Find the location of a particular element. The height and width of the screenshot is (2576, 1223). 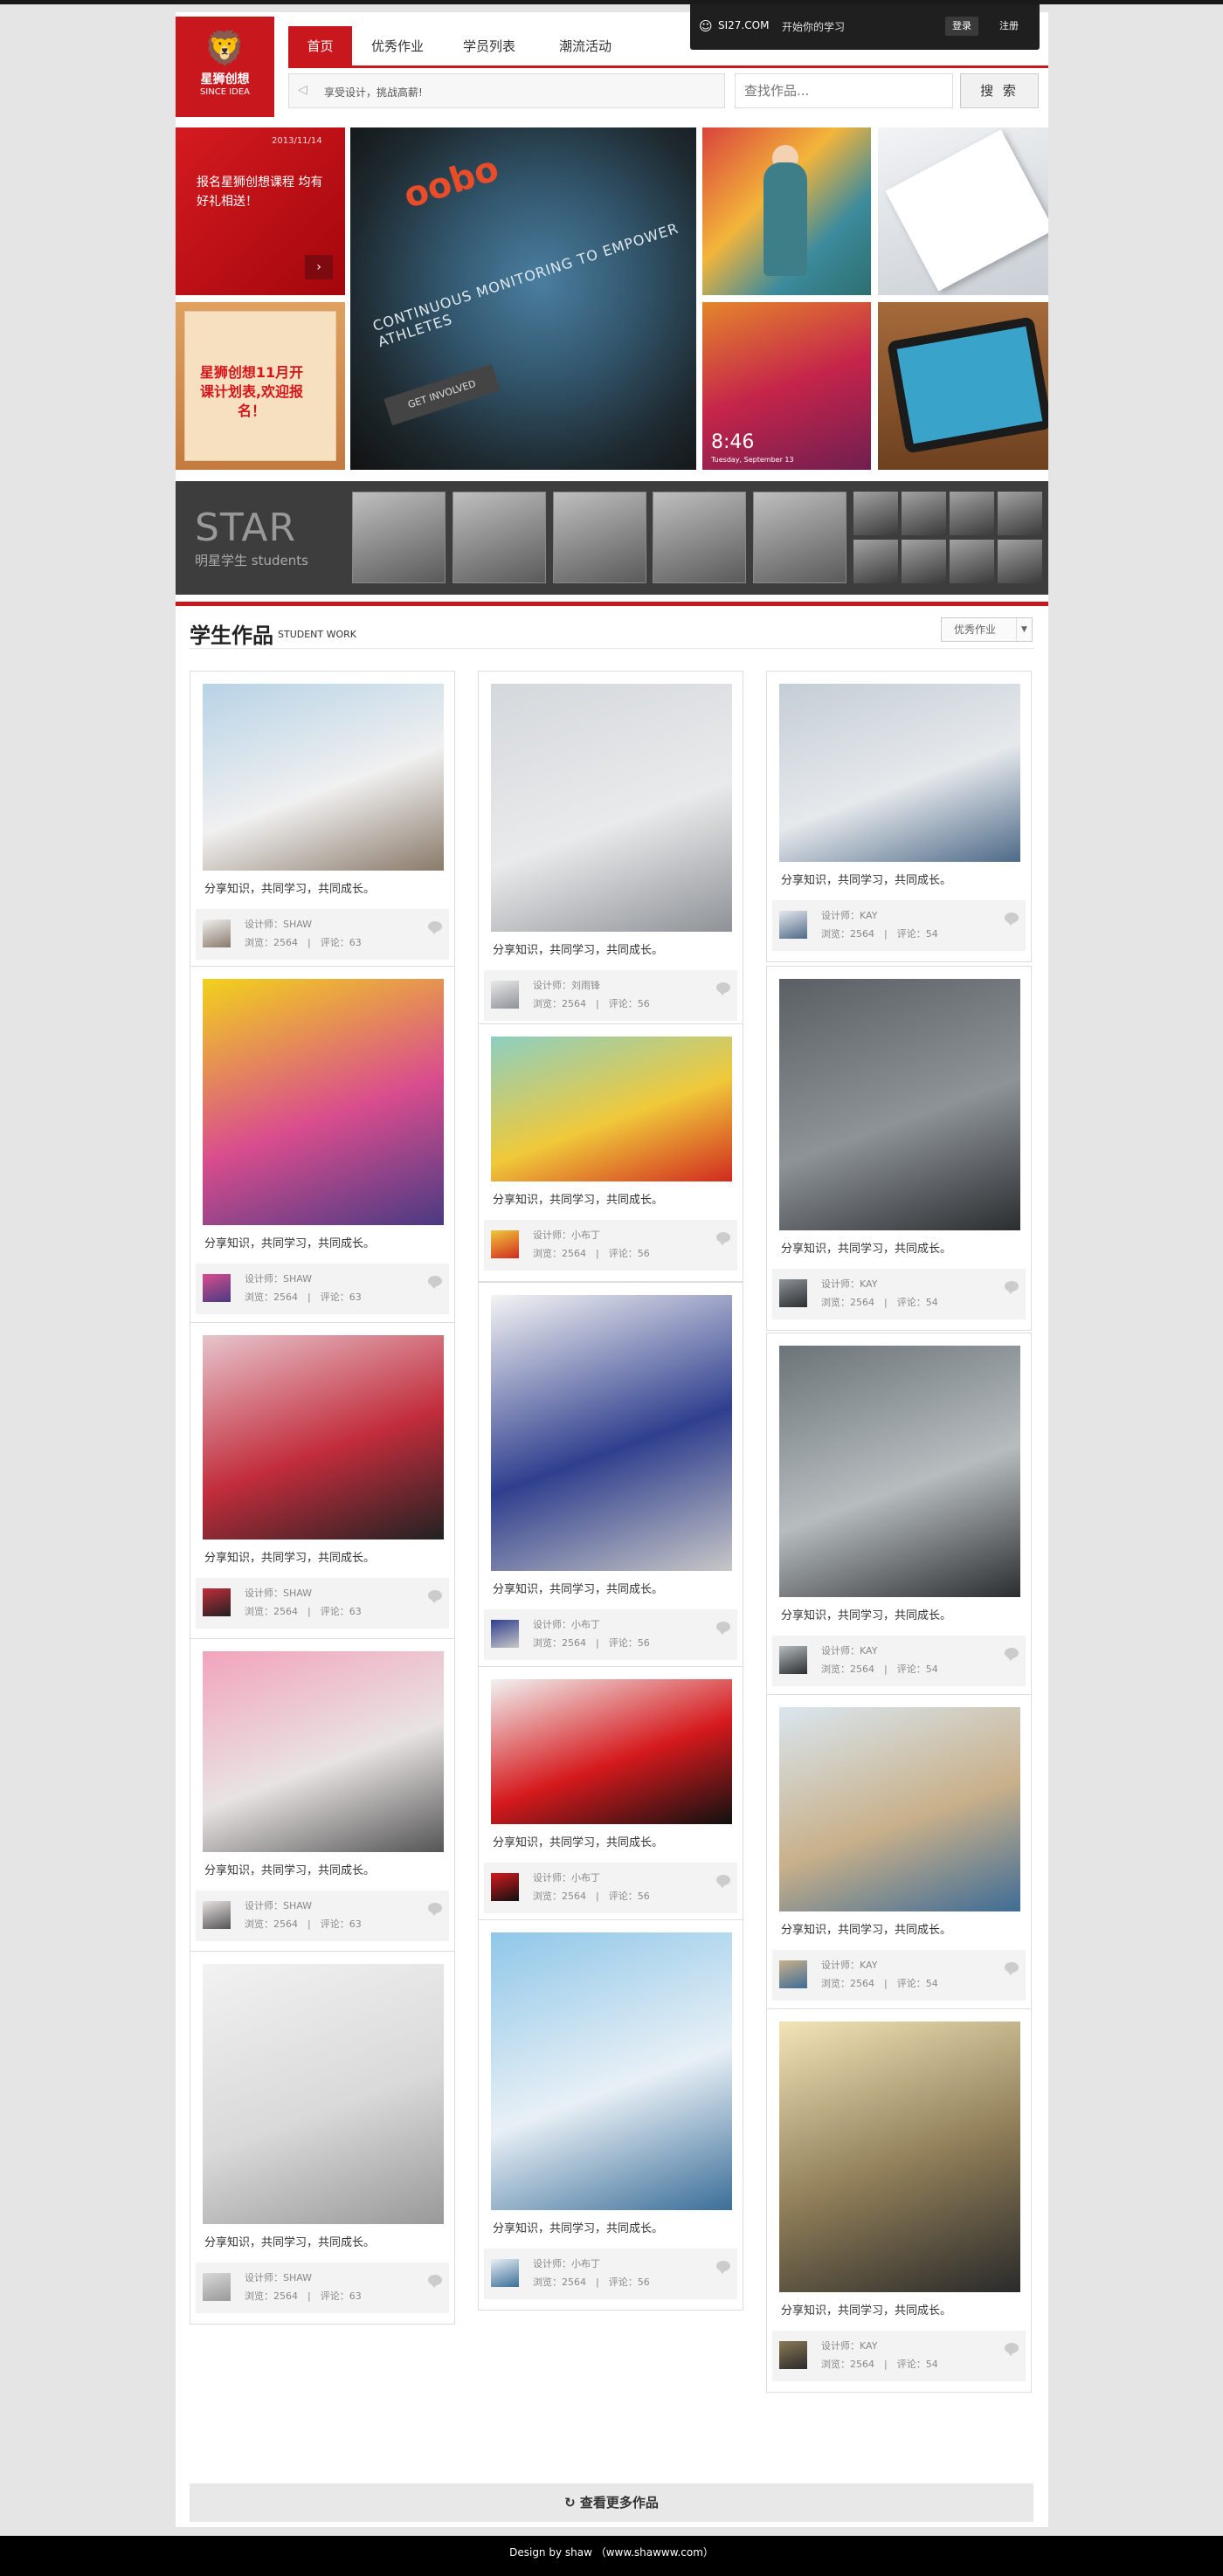

site-logo: 🦁 星狮创想 SINCE IDEA is located at coordinates (225, 67).